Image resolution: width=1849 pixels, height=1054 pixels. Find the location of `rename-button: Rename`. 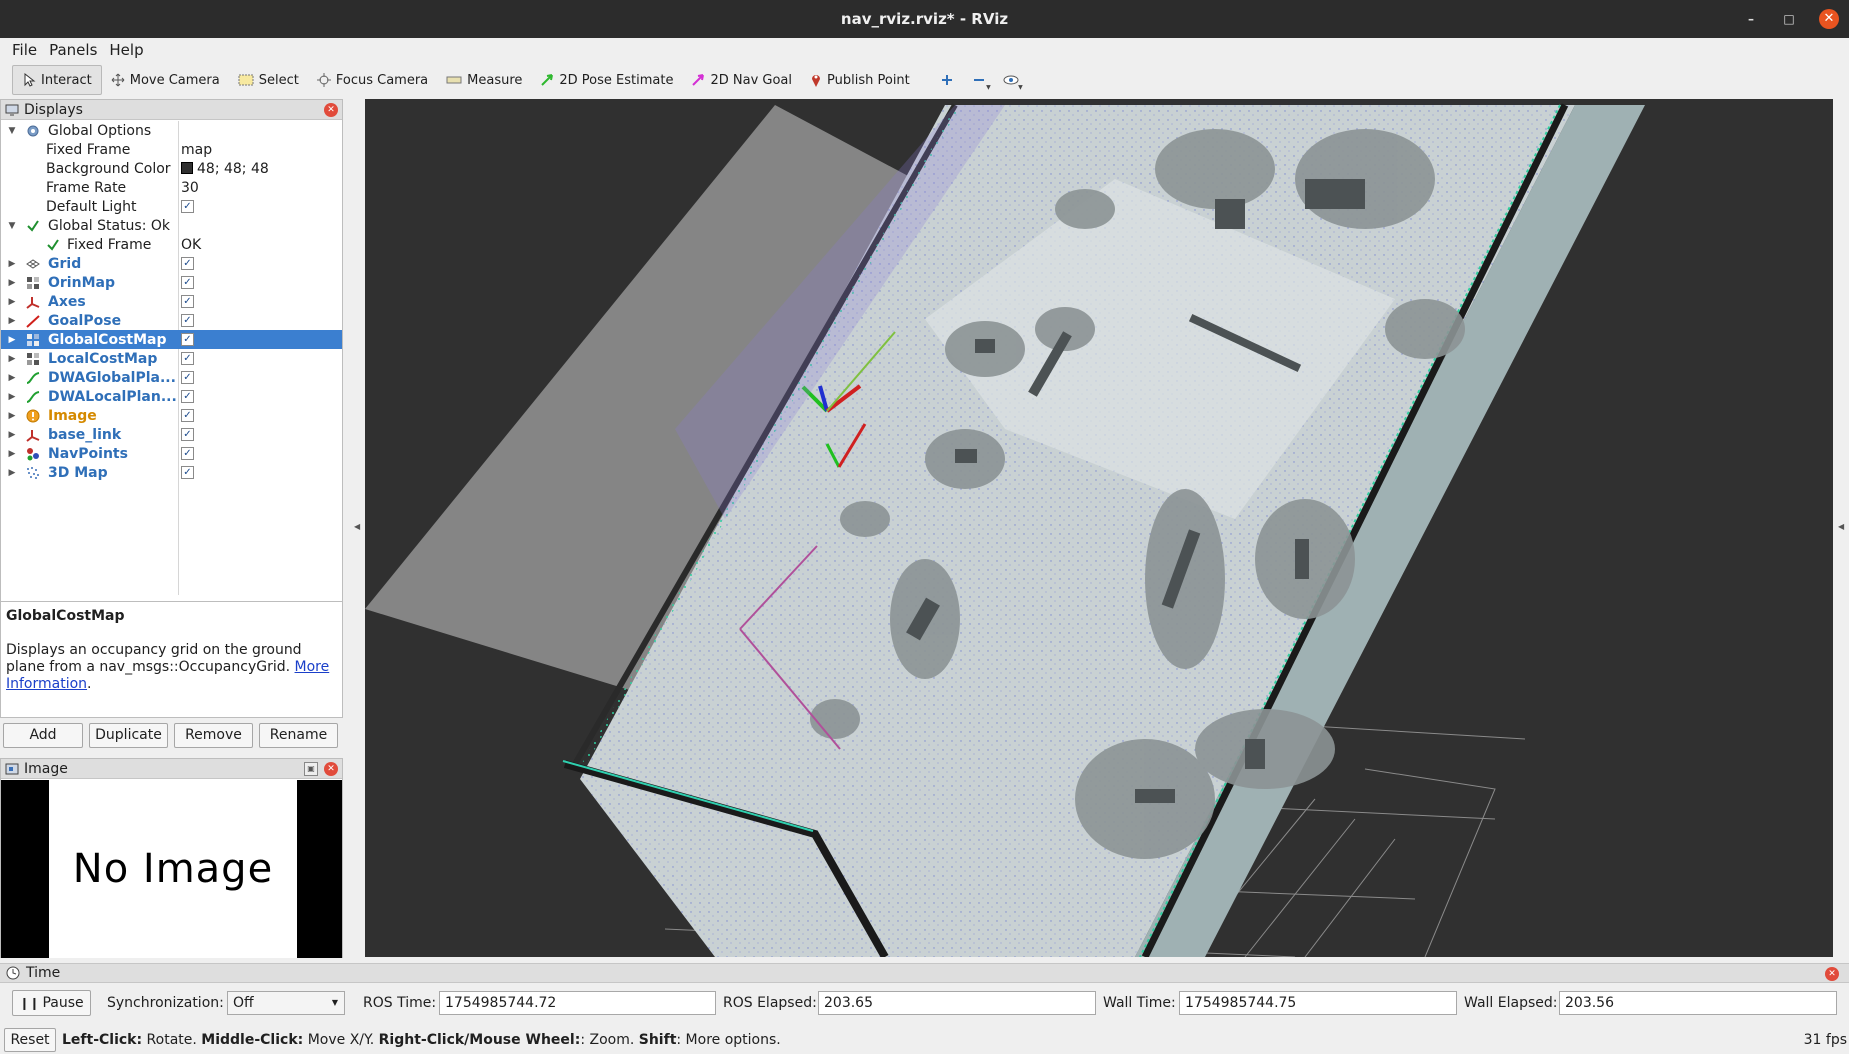

rename-button: Rename is located at coordinates (298, 735).